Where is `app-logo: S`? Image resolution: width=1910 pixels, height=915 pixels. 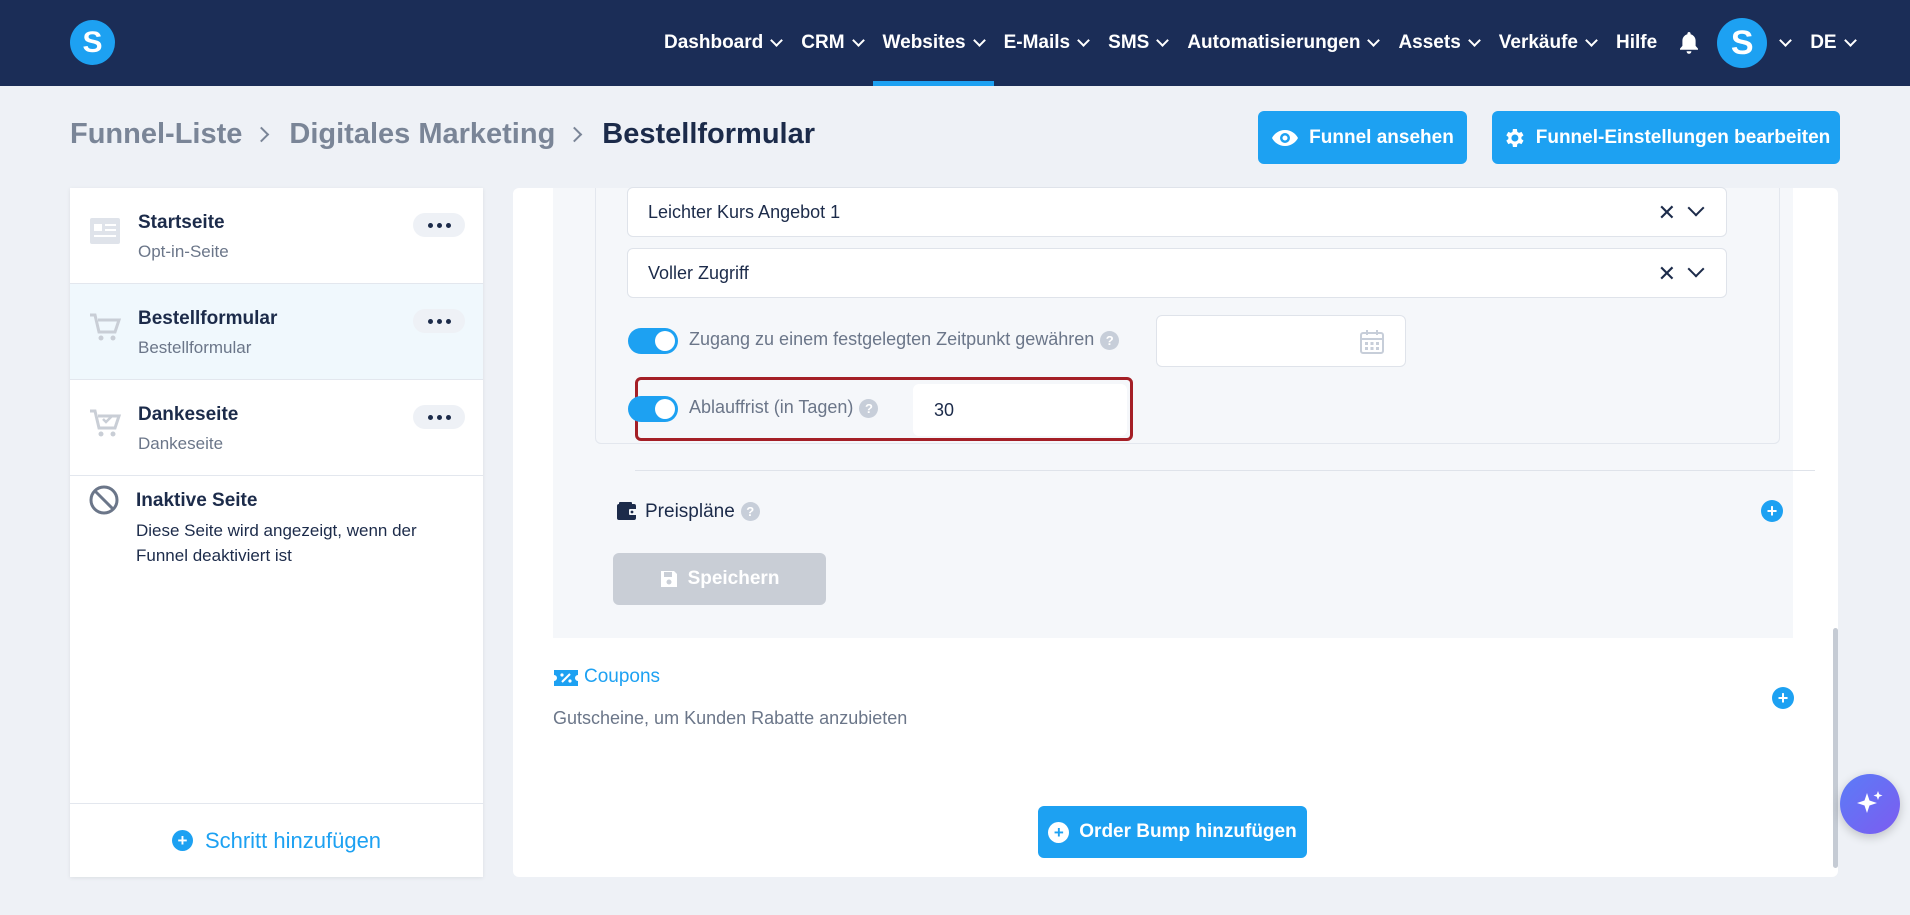
app-logo: S is located at coordinates (92, 42).